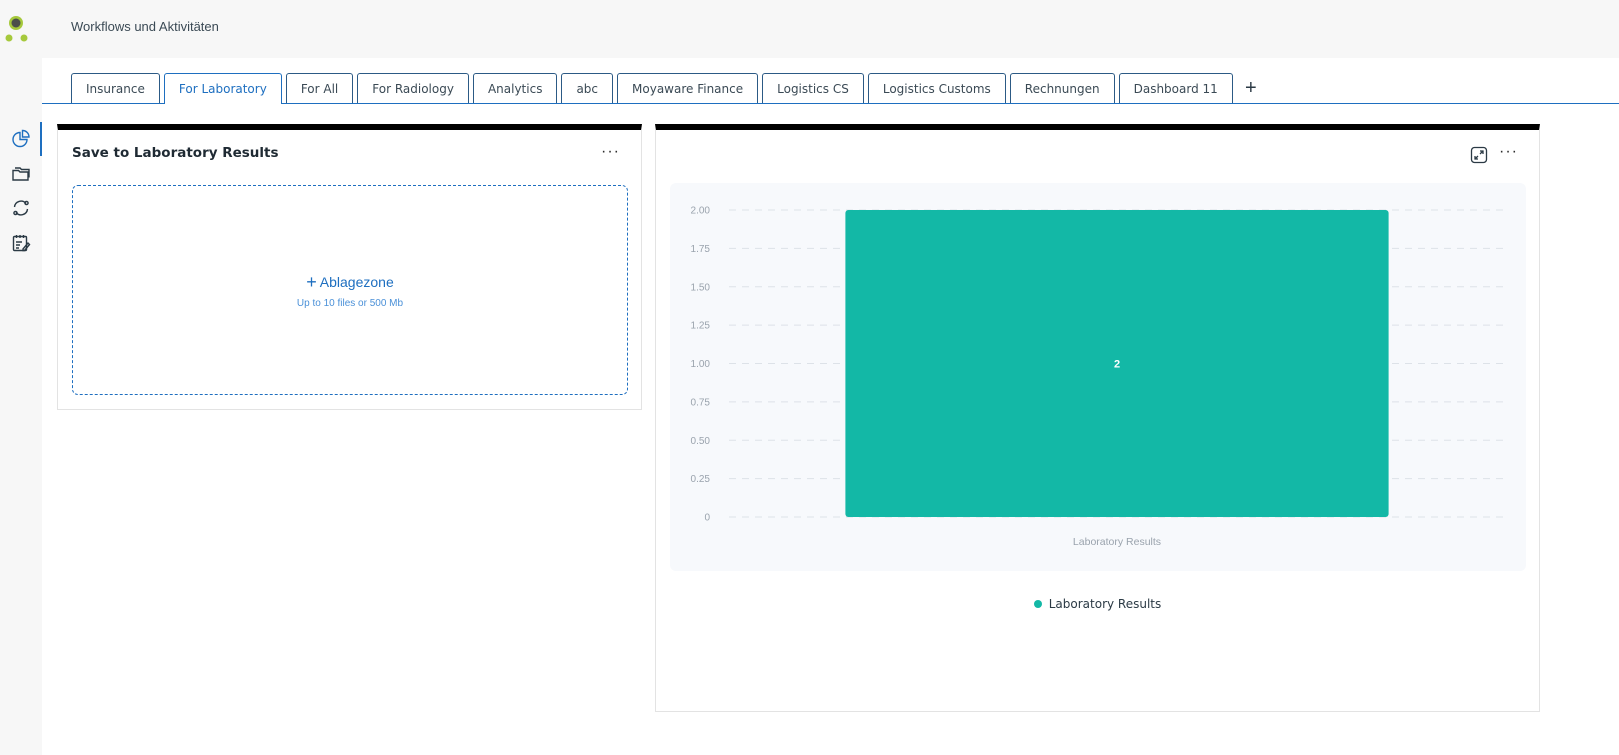 This screenshot has height=755, width=1619. What do you see at coordinates (21, 406) in the screenshot?
I see `left-rail` at bounding box center [21, 406].